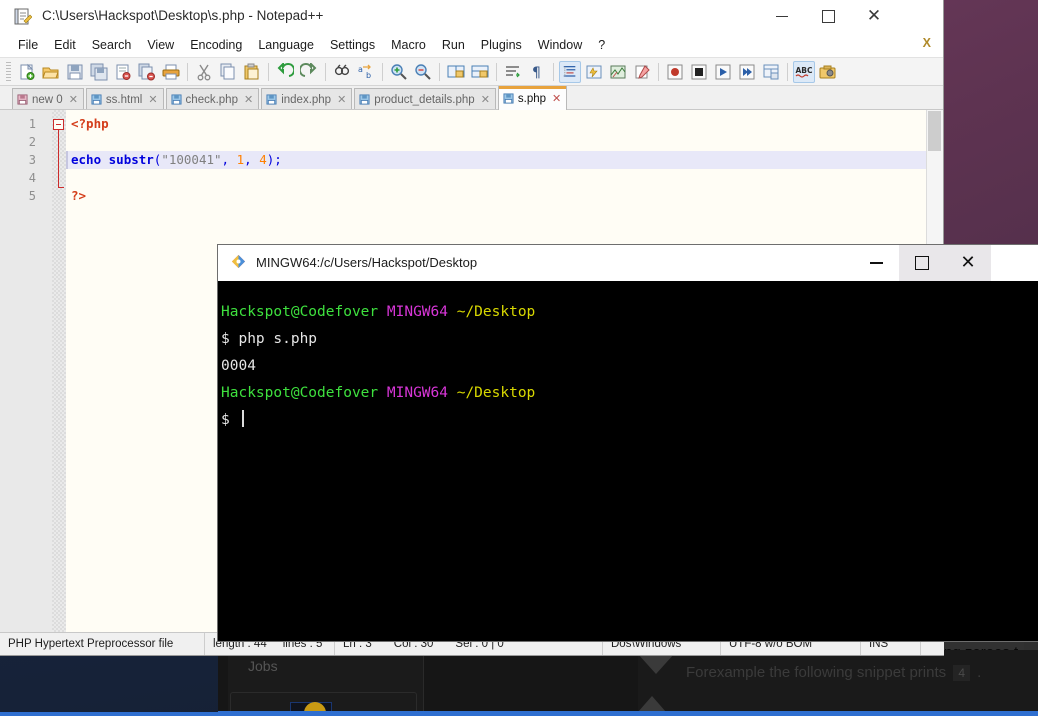 This screenshot has width=1038, height=716. Describe the element at coordinates (927, 43) in the screenshot. I see `close-document-button: X` at that location.